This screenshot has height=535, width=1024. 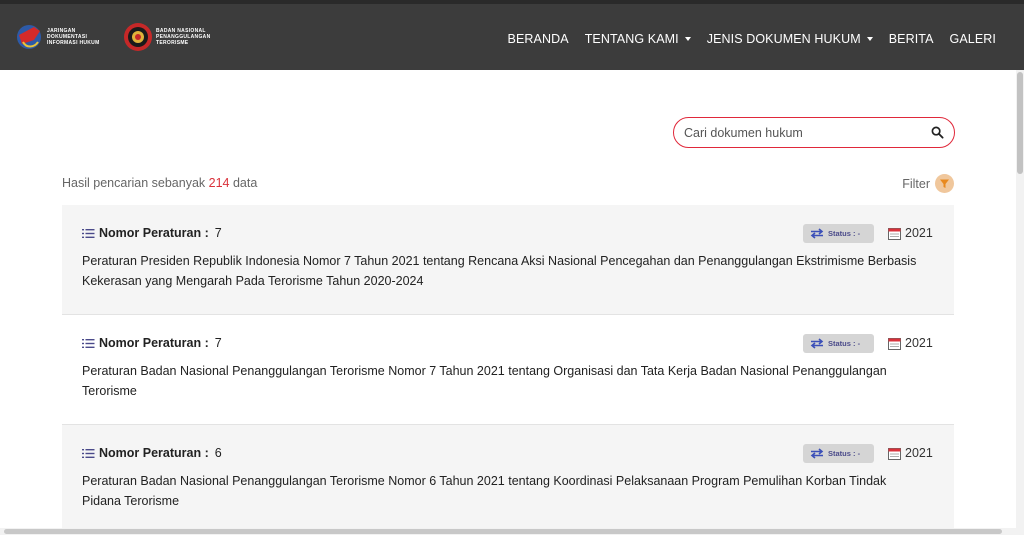 I want to click on result-count: Hasil pencarian sebanyak 214 data, so click(x=159, y=183).